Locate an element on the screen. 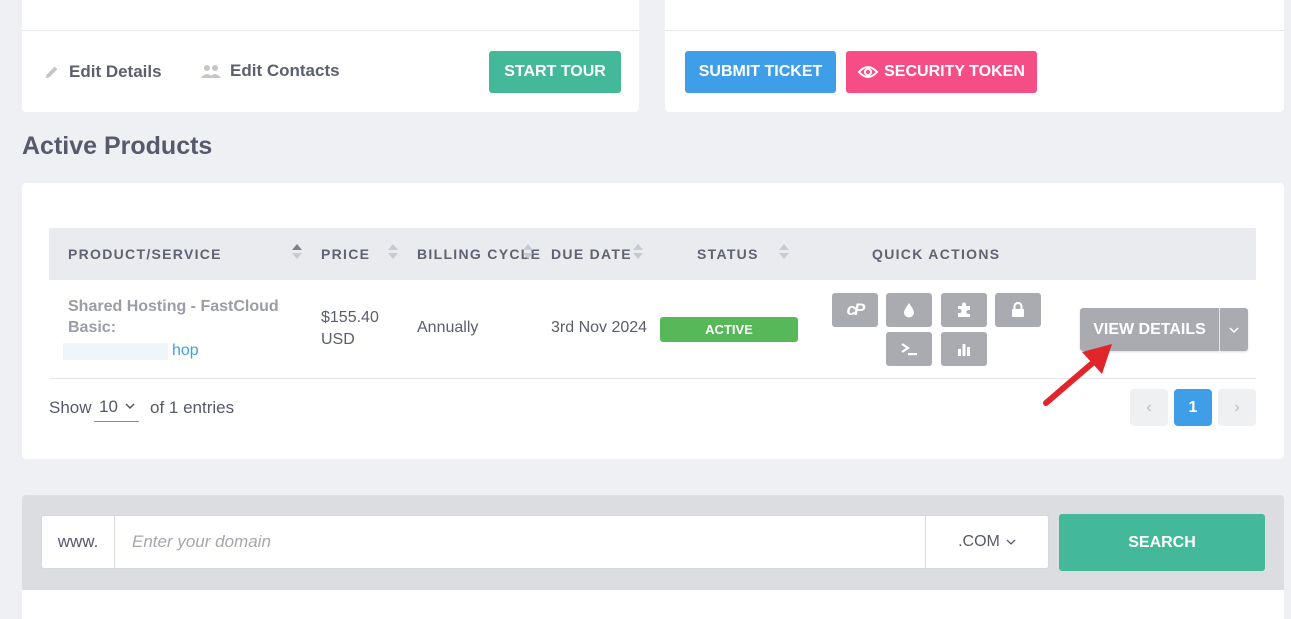 The image size is (1291, 619). view-details-dropdown-toggle is located at coordinates (1234, 329).